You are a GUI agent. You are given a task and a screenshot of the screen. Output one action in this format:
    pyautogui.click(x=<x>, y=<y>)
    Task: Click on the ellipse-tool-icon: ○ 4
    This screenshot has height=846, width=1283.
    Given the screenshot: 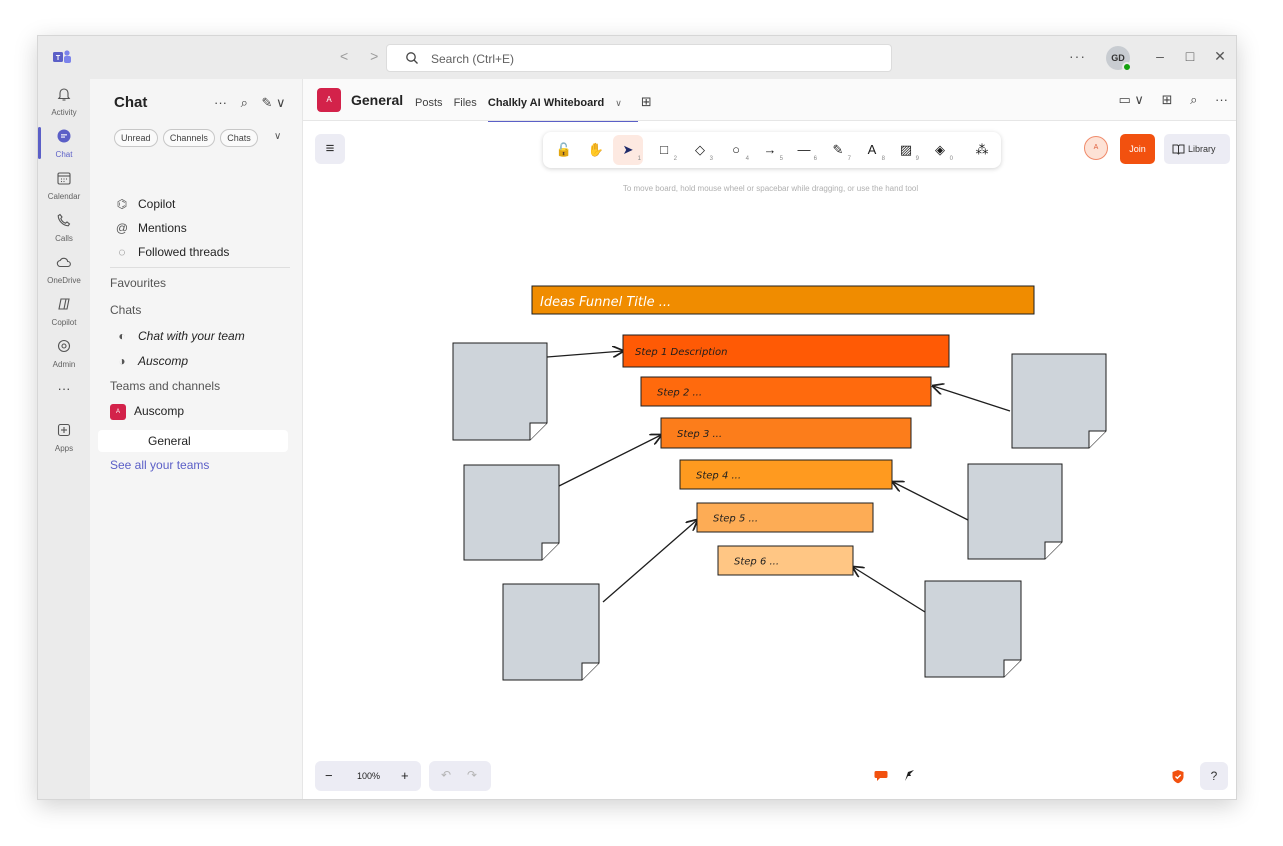 What is the action you would take?
    pyautogui.click(x=736, y=150)
    